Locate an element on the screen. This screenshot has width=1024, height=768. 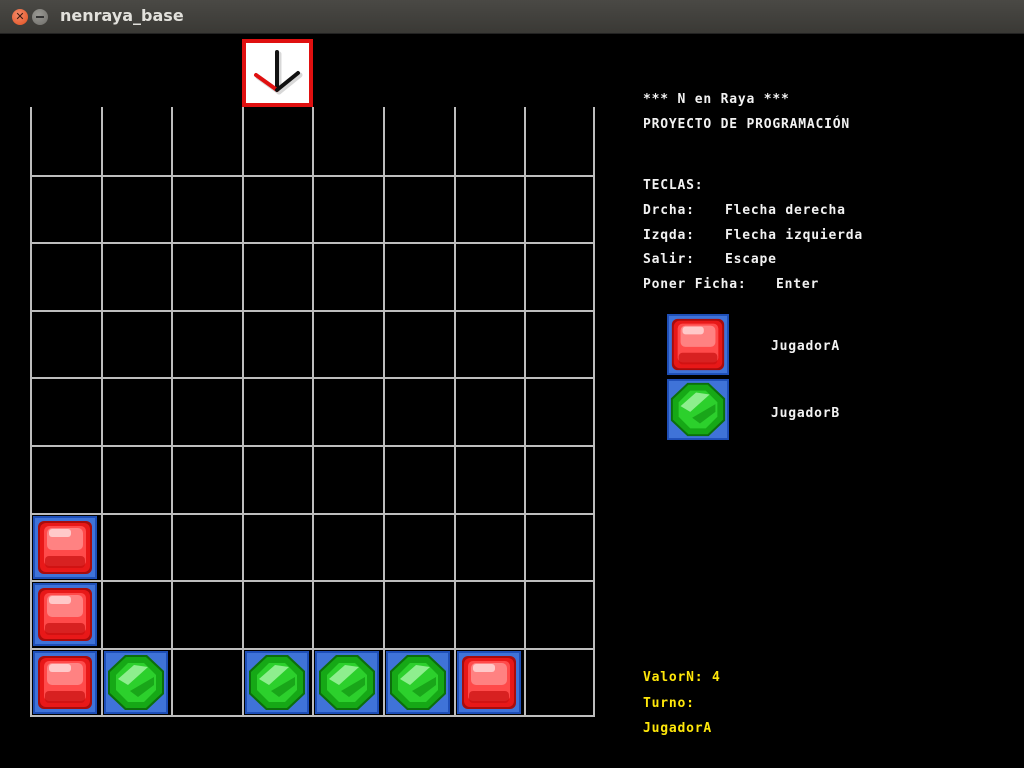
minimize-button is located at coordinates (40, 17).